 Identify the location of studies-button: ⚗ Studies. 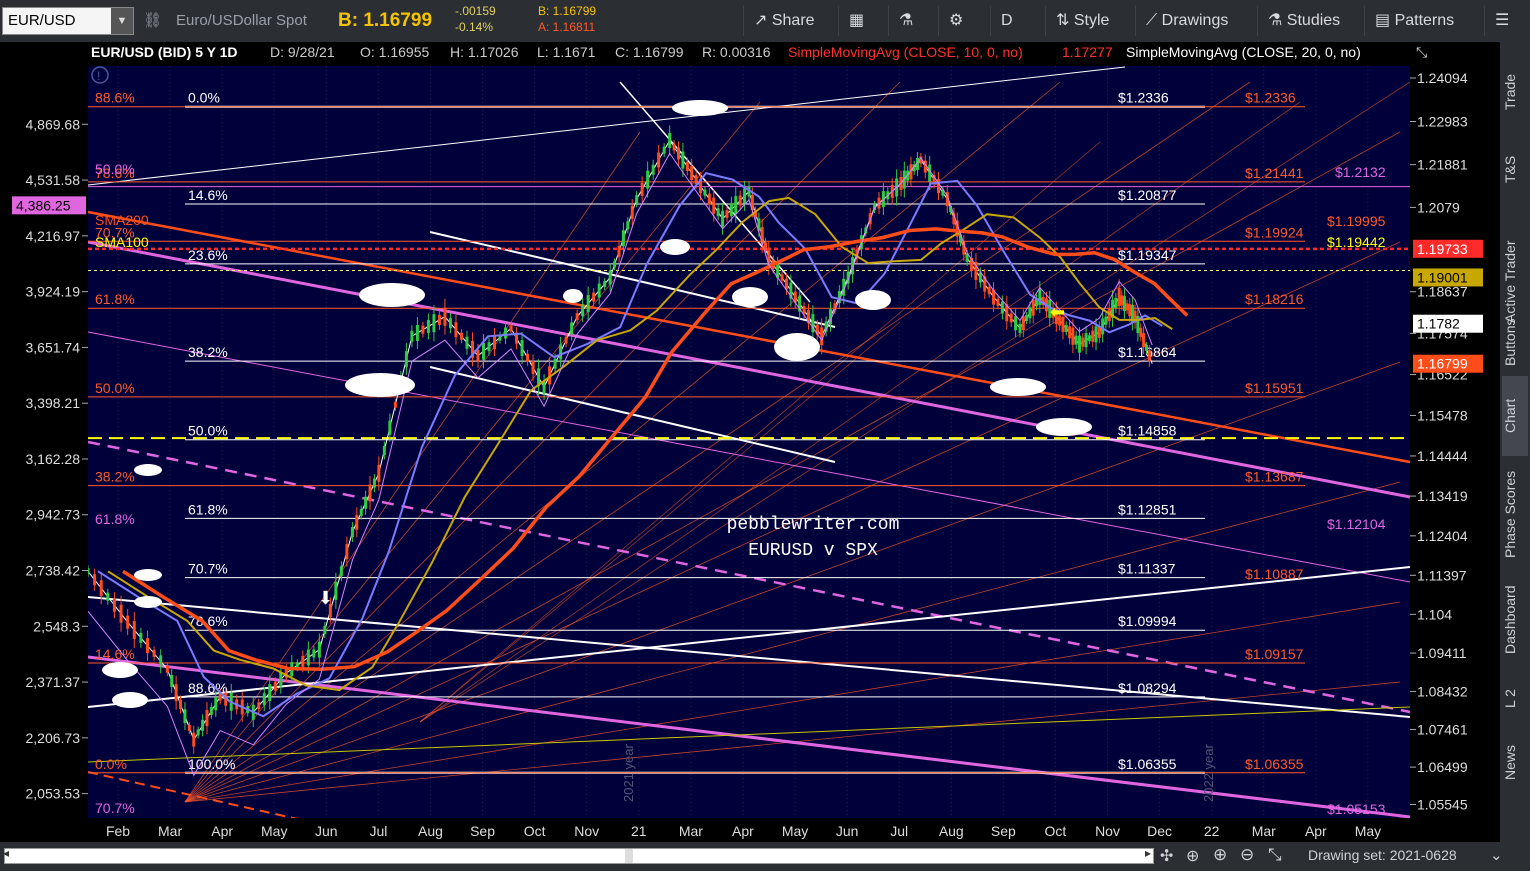
(1312, 21).